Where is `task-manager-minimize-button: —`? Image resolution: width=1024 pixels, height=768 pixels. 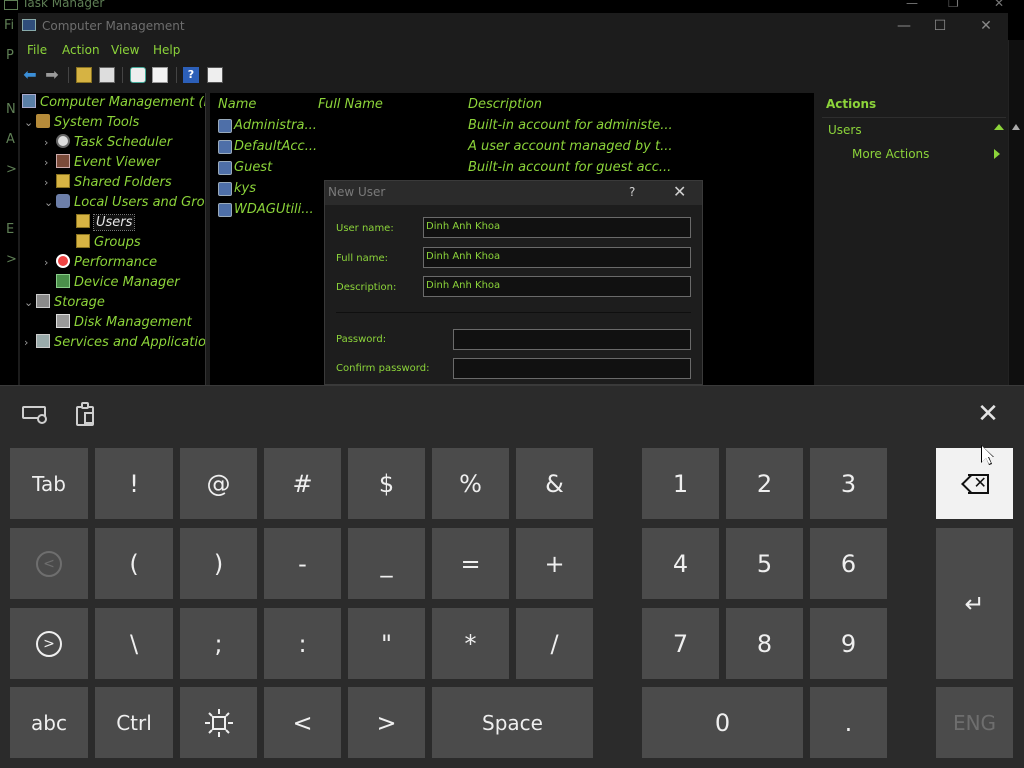
task-manager-minimize-button: — is located at coordinates (912, 5).